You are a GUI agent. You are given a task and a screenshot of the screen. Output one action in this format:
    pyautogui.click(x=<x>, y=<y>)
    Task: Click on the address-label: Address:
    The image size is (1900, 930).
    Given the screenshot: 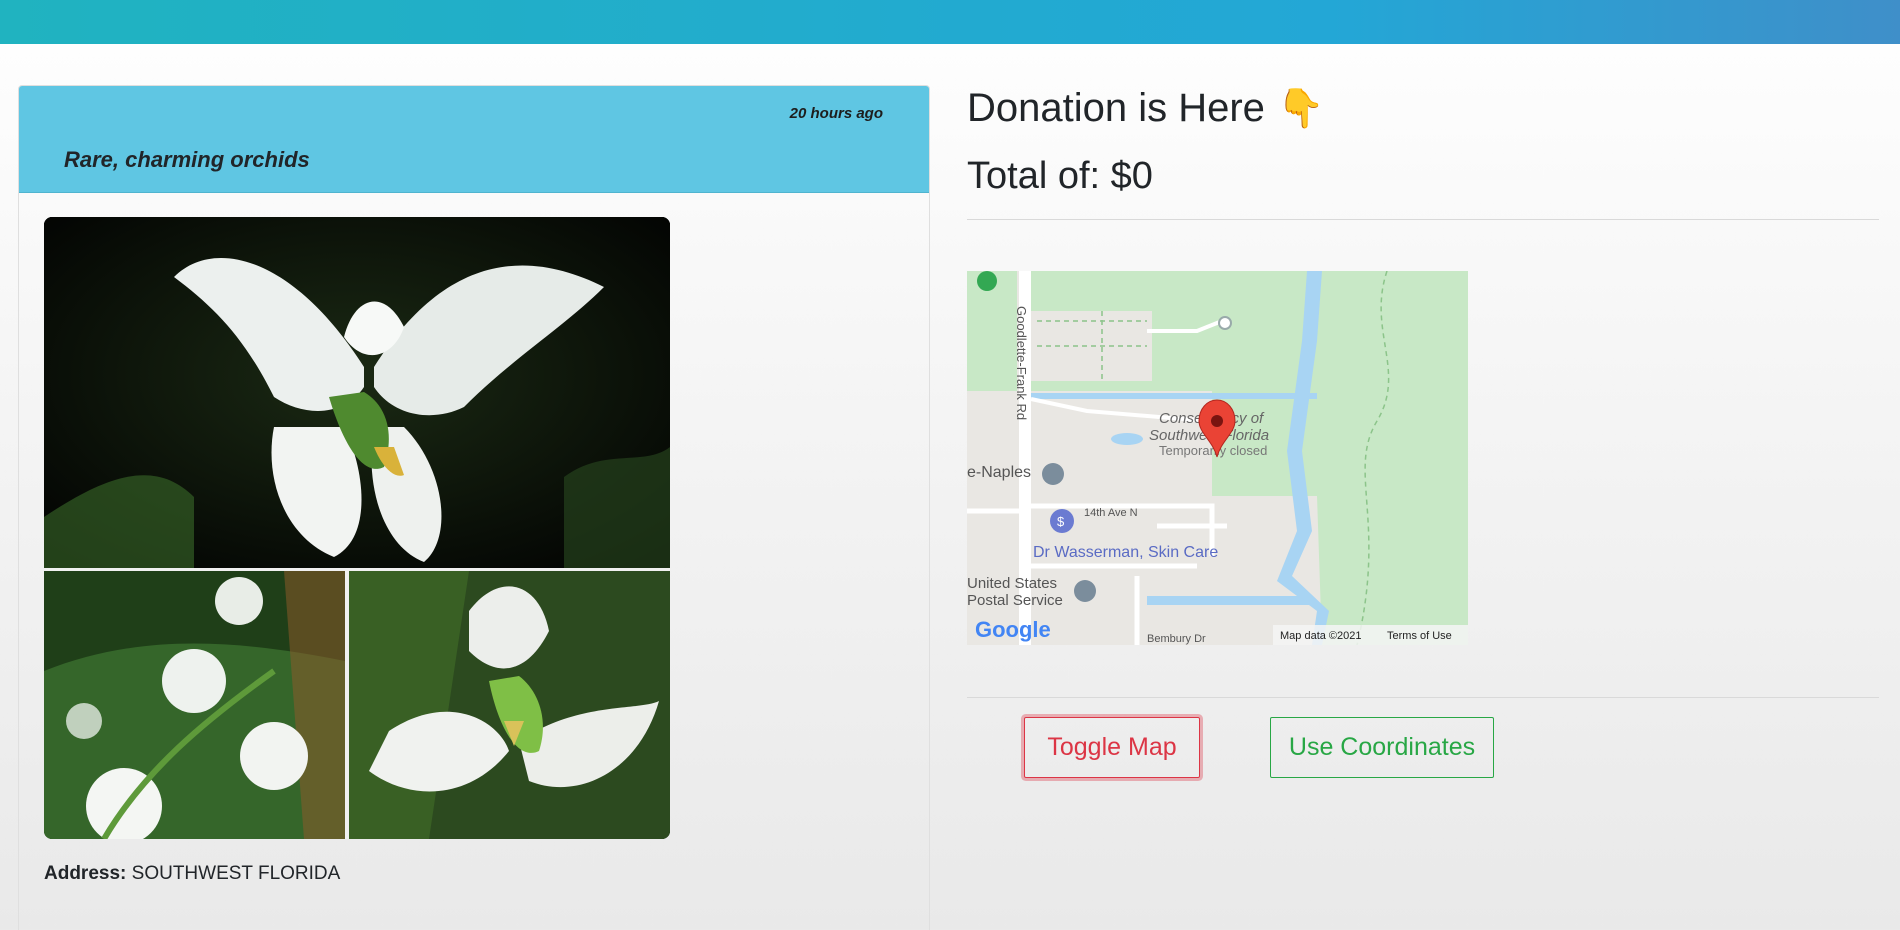 What is the action you would take?
    pyautogui.click(x=85, y=873)
    